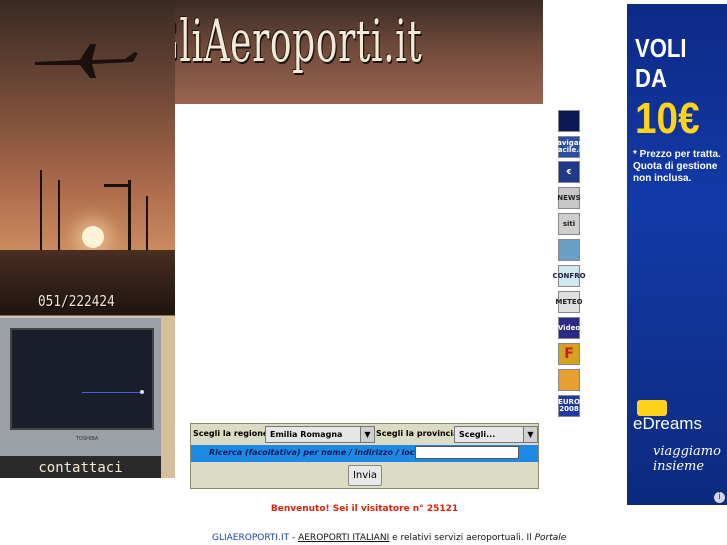 This screenshot has width=727, height=545. I want to click on ad-headline-2: DA, so click(651, 78).